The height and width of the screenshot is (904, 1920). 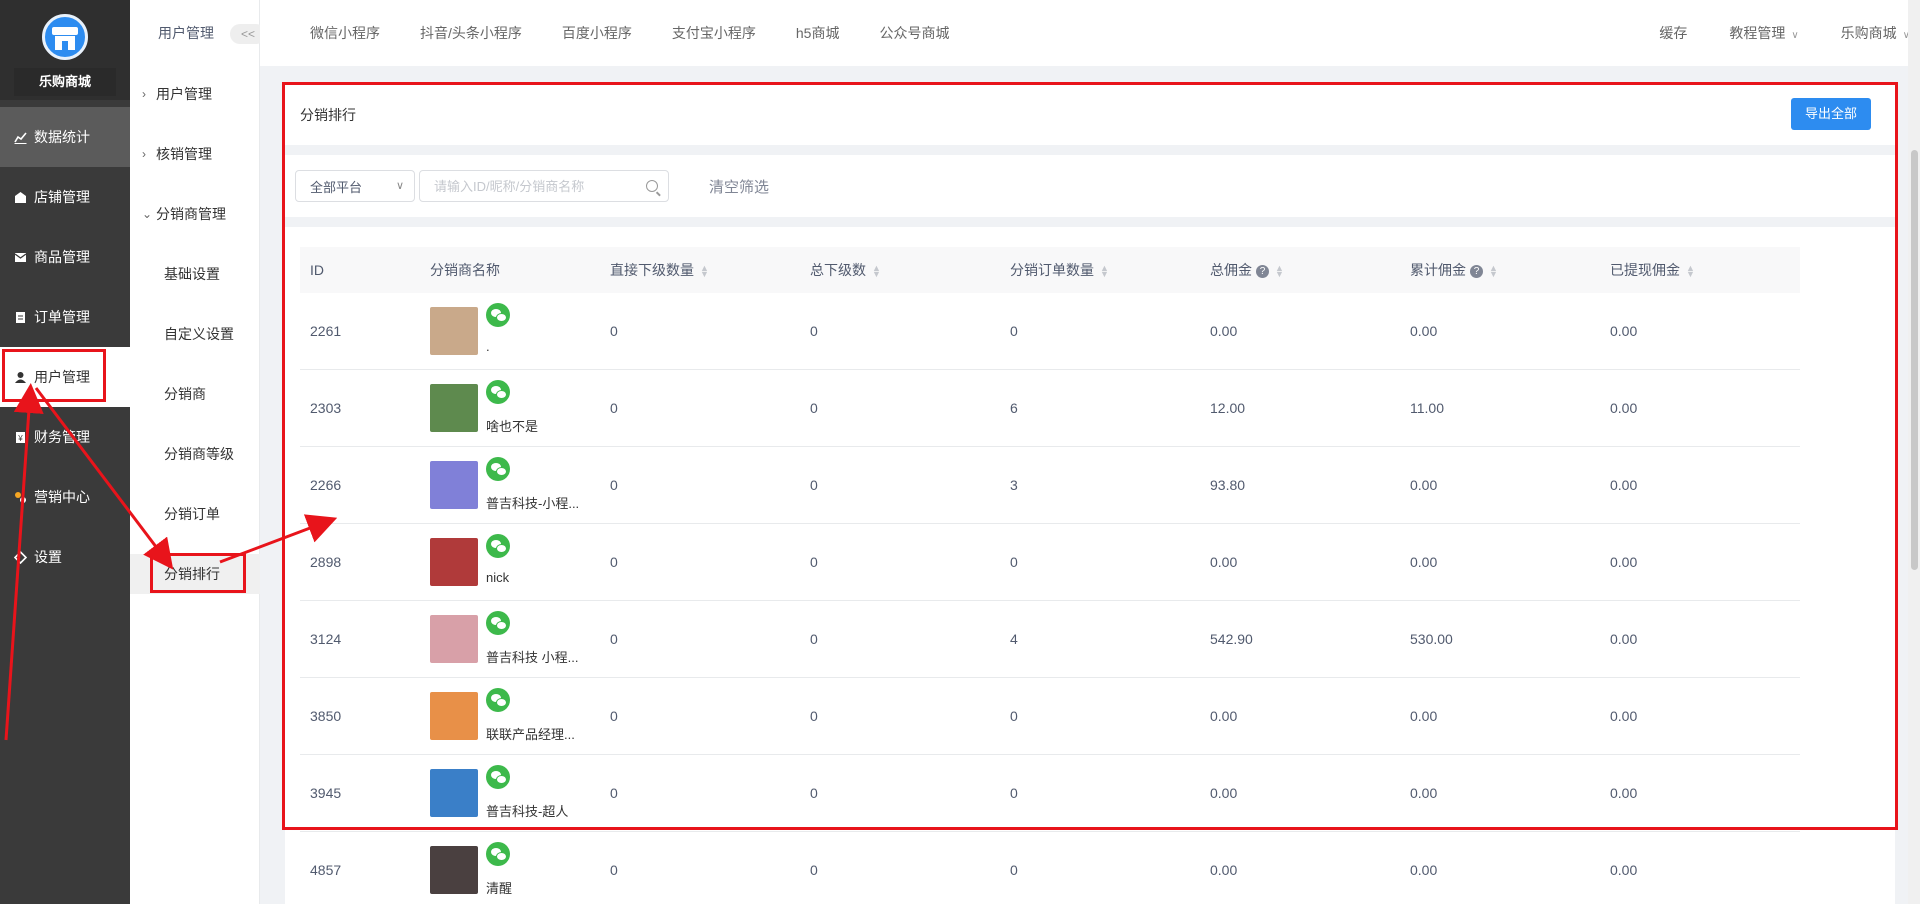 I want to click on submenu-item-user-manage: › 用户管理, so click(x=195, y=94).